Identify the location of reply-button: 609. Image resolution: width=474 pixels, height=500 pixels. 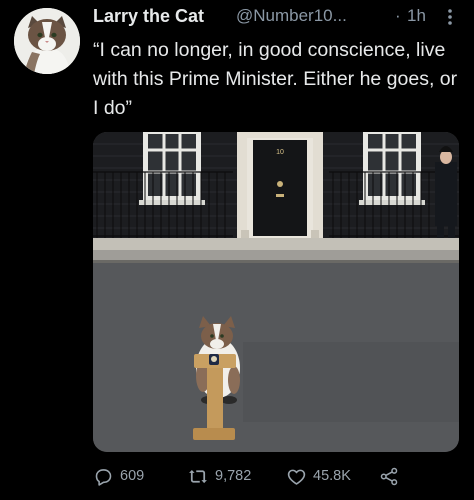
(118, 476).